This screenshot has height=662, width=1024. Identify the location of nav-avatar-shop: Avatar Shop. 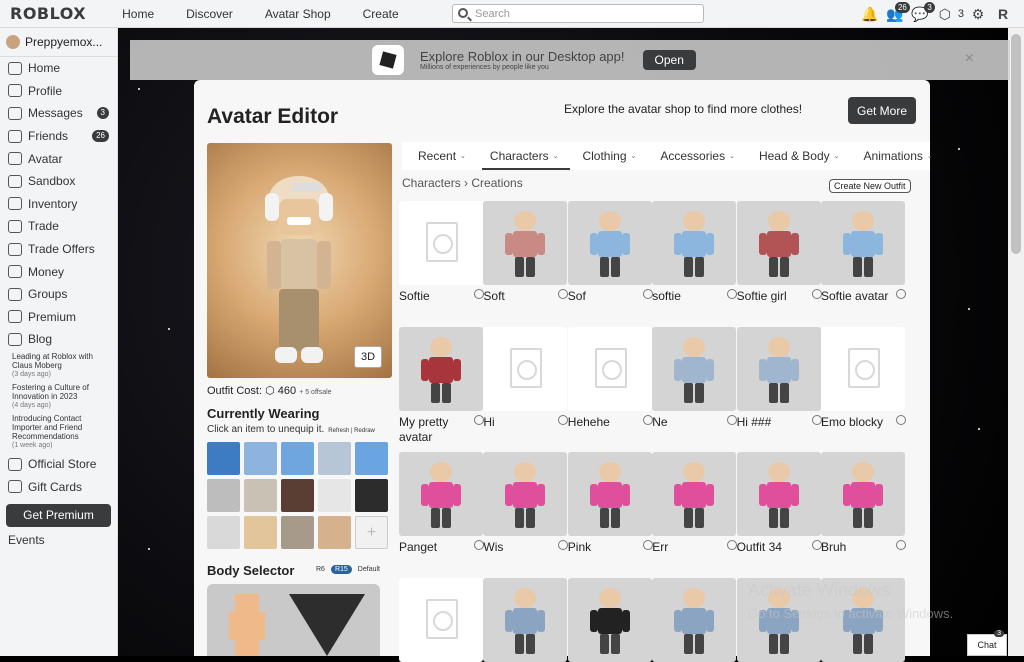
(298, 14).